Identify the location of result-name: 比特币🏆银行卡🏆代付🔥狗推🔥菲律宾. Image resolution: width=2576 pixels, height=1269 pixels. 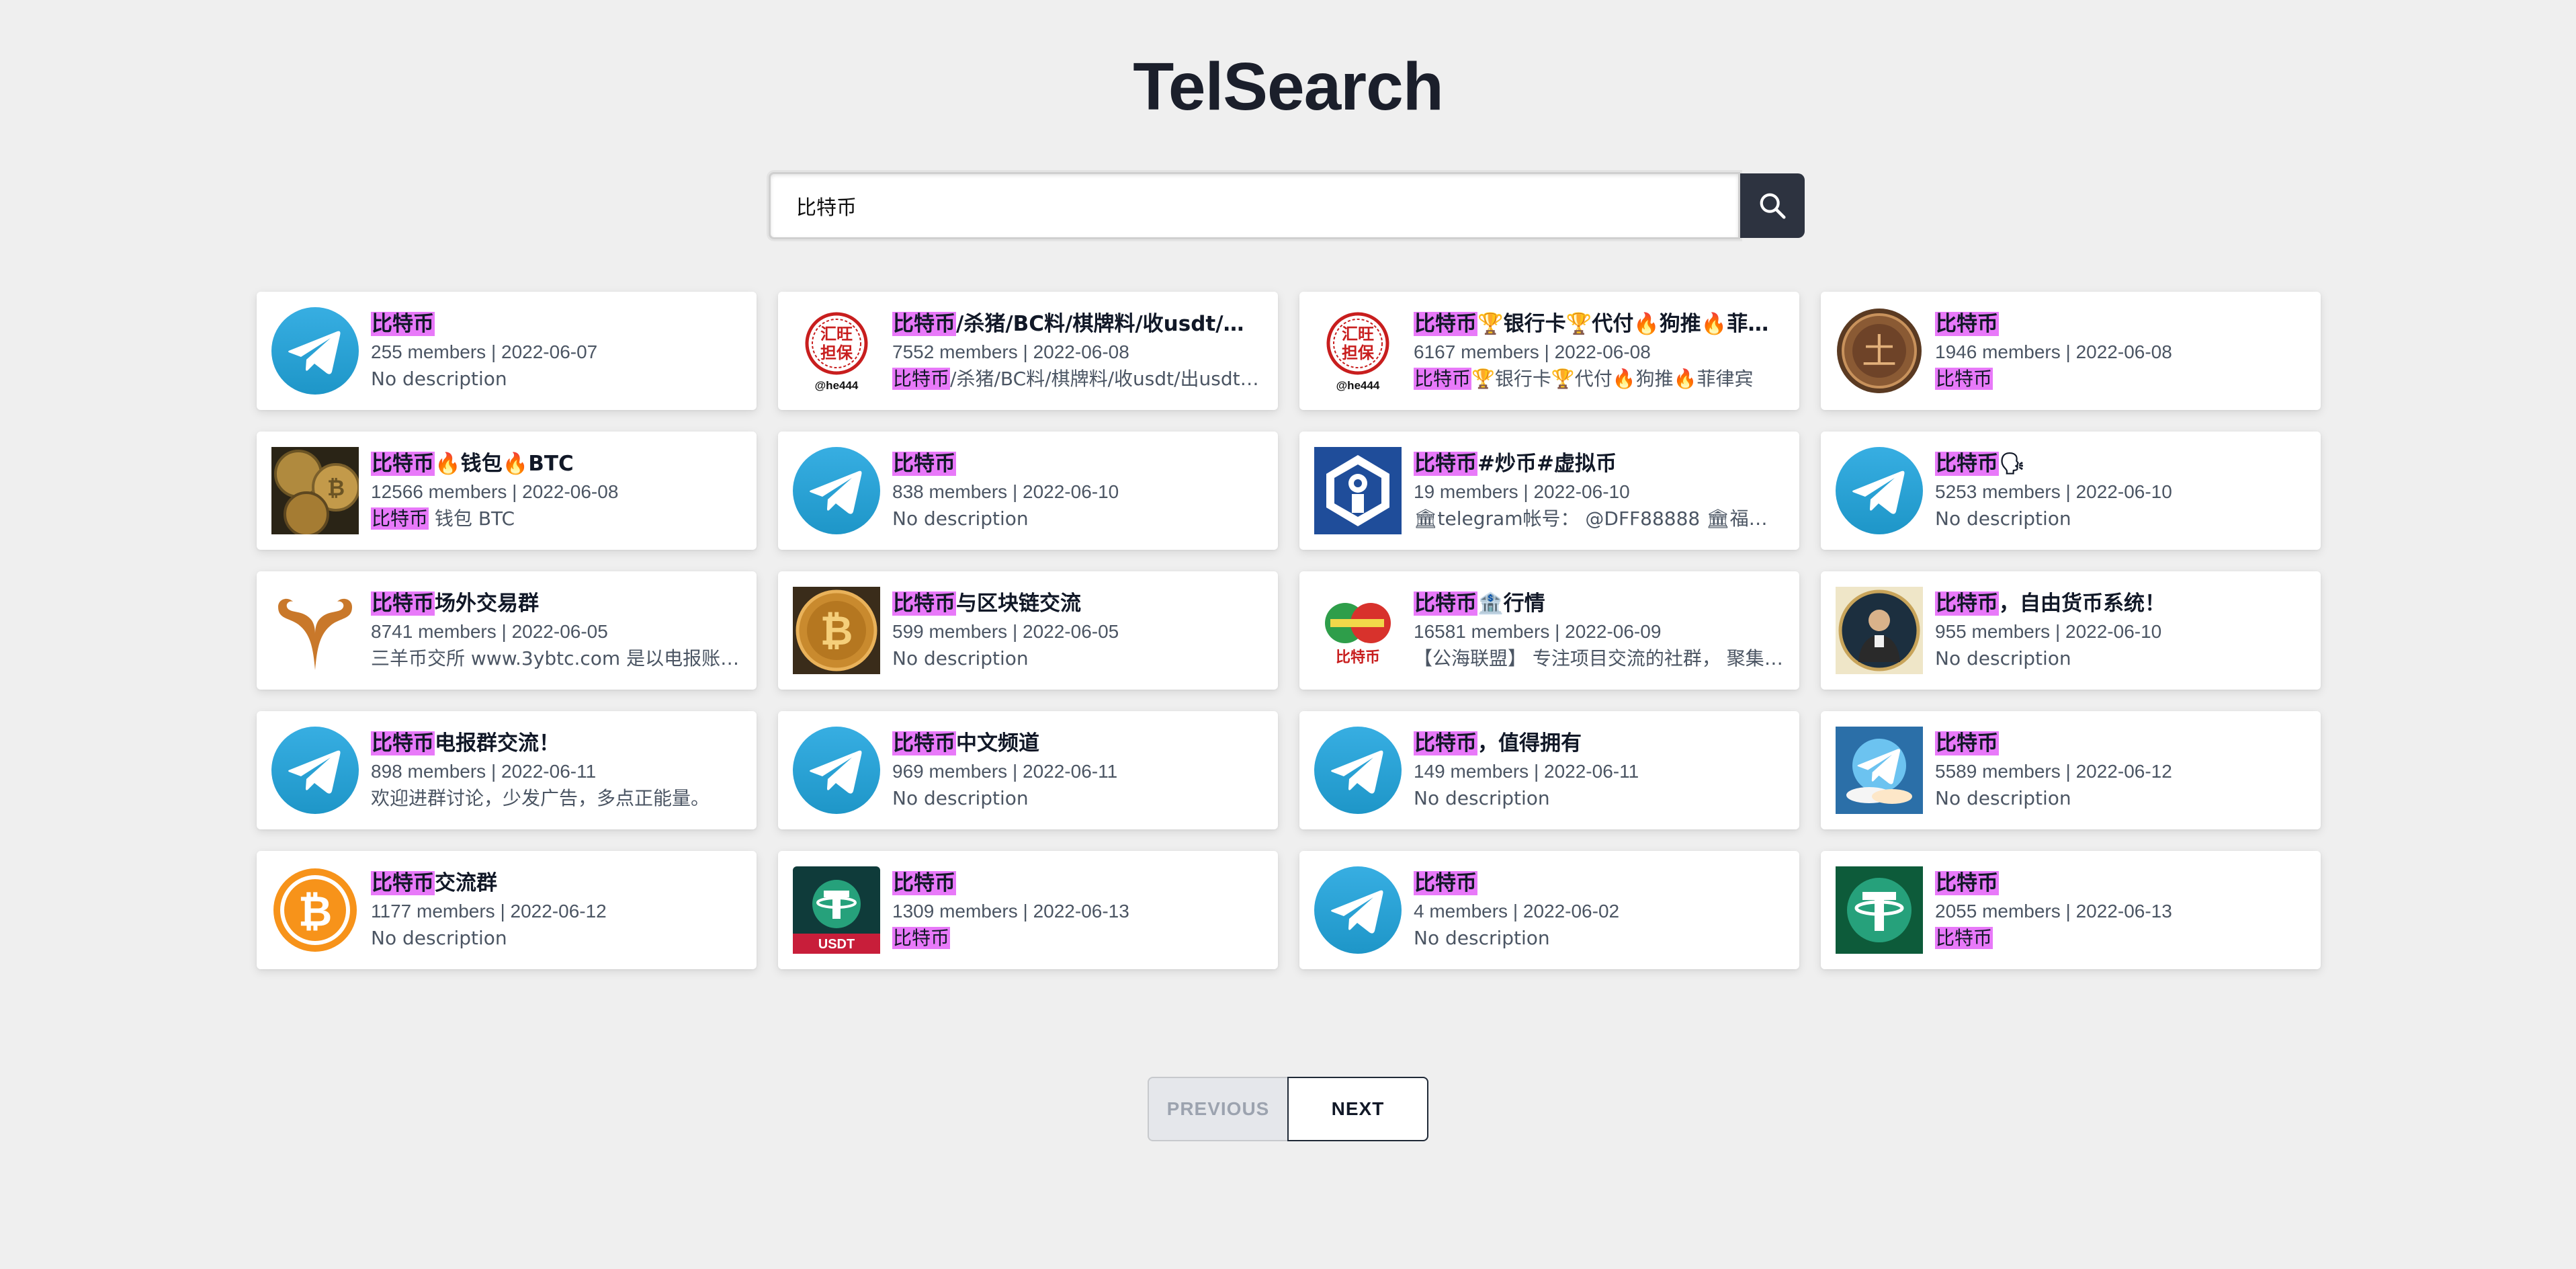
(1599, 324).